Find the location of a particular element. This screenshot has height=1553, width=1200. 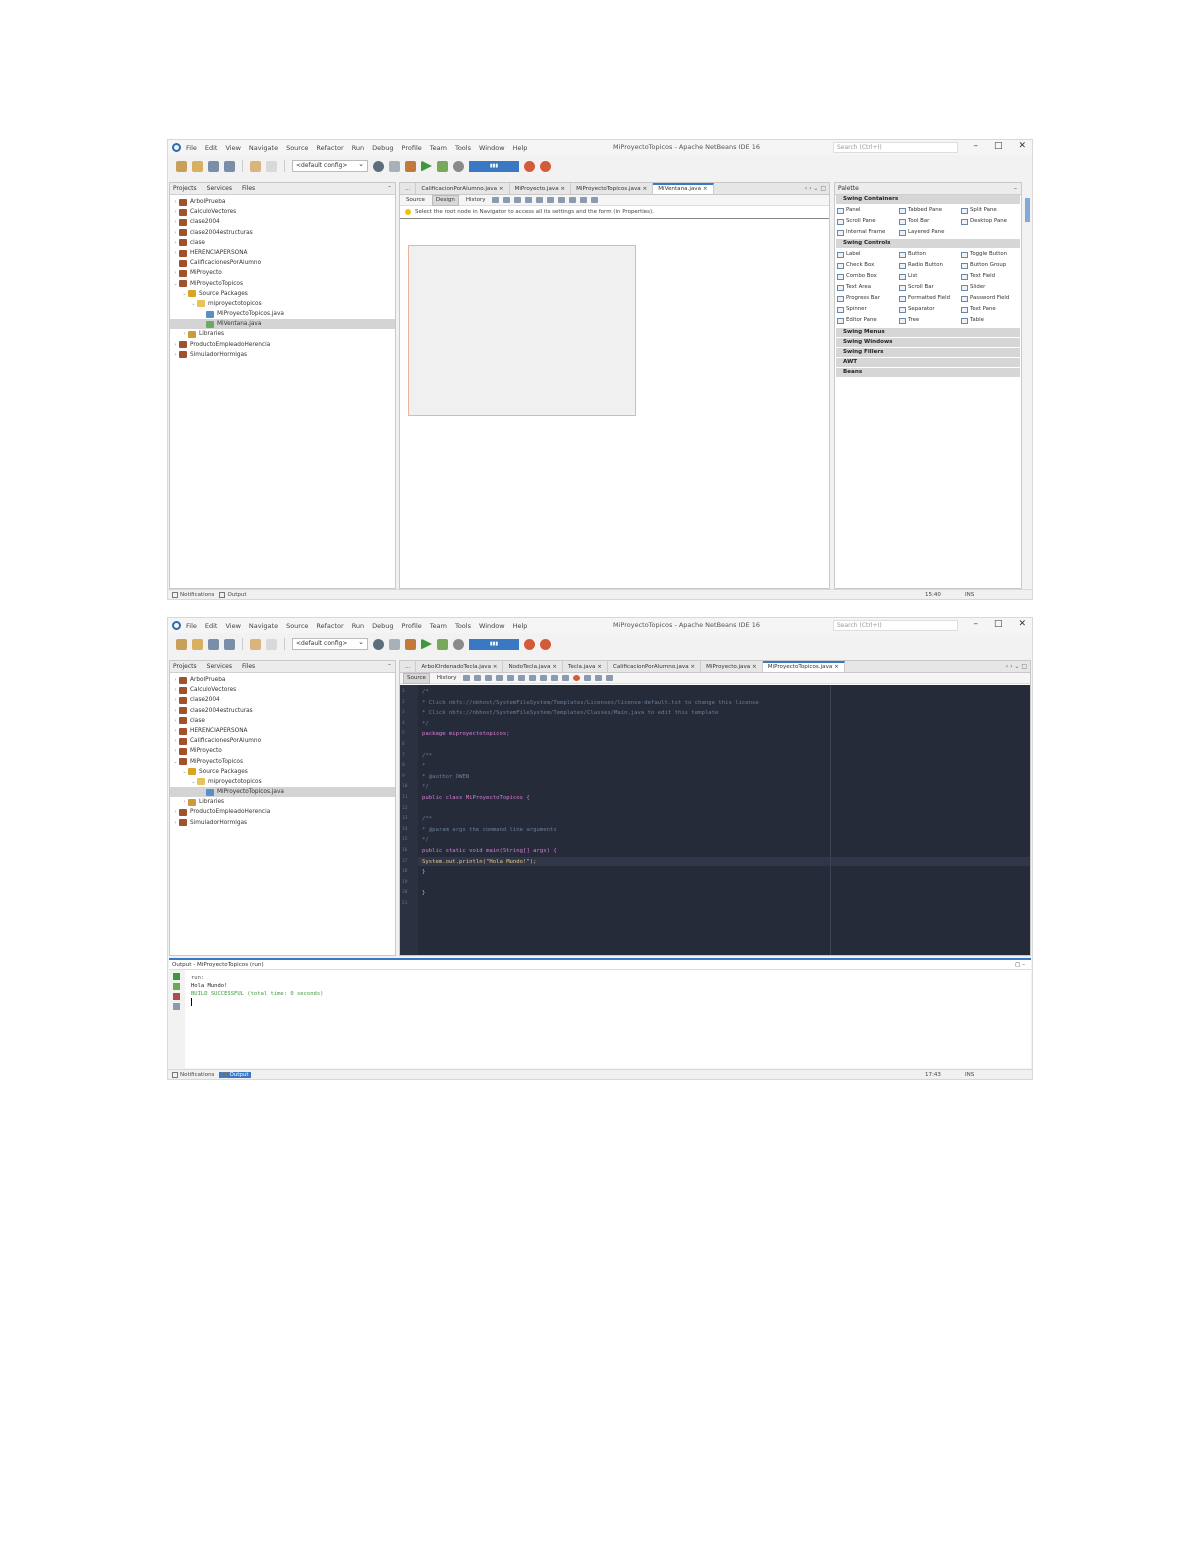

menu-navigate: Navigate is located at coordinates (263, 148).